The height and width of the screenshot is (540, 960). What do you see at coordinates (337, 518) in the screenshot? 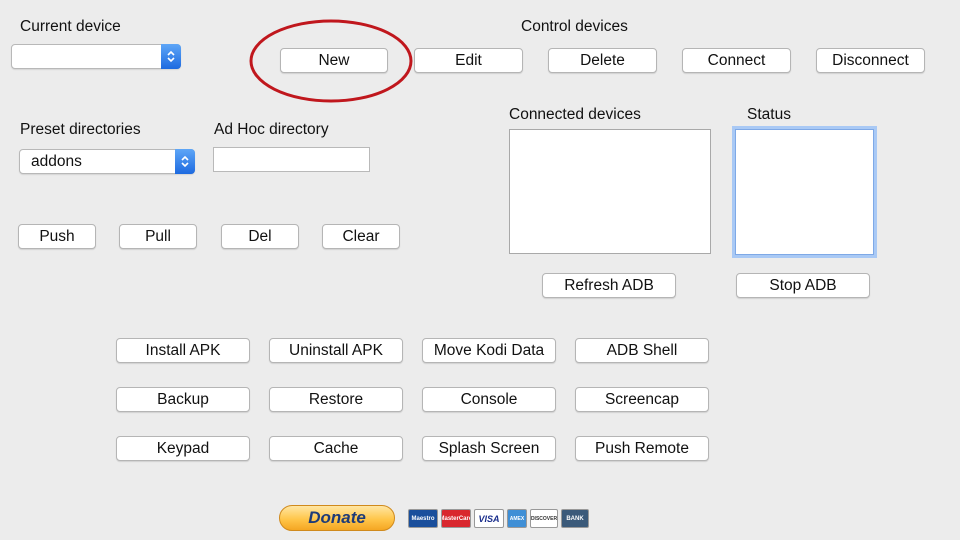
I see `donate-button: Donate` at bounding box center [337, 518].